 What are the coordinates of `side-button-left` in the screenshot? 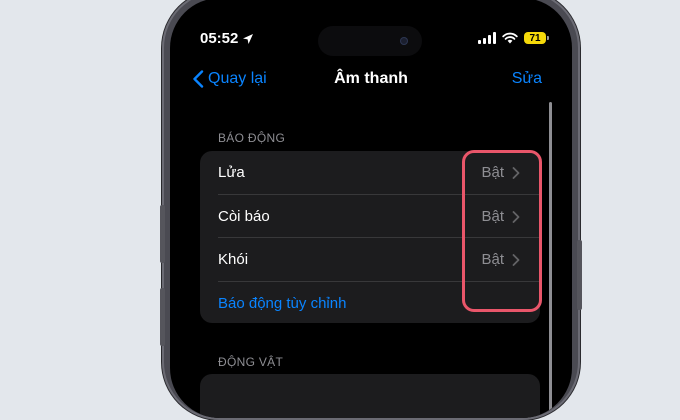 It's located at (162, 234).